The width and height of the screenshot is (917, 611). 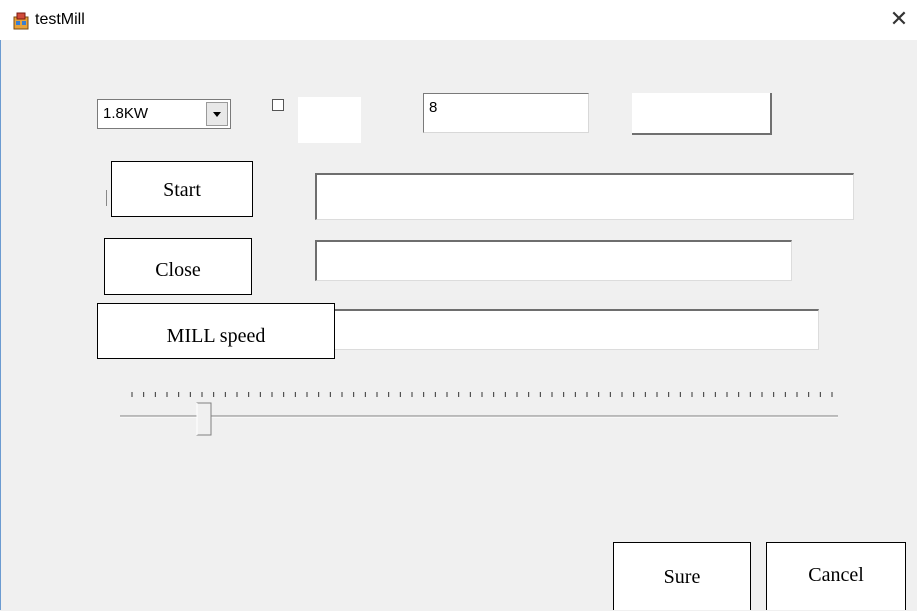 I want to click on power-select: 1.8KW, so click(x=164, y=114).